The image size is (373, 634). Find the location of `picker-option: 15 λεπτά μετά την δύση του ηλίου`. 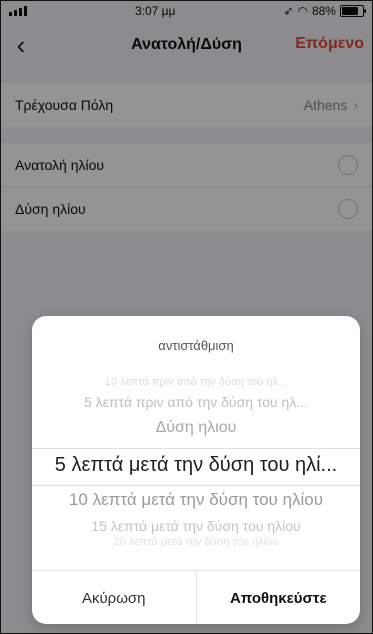

picker-option: 15 λεπτά μετά την δύση του ηλίου is located at coordinates (196, 526).